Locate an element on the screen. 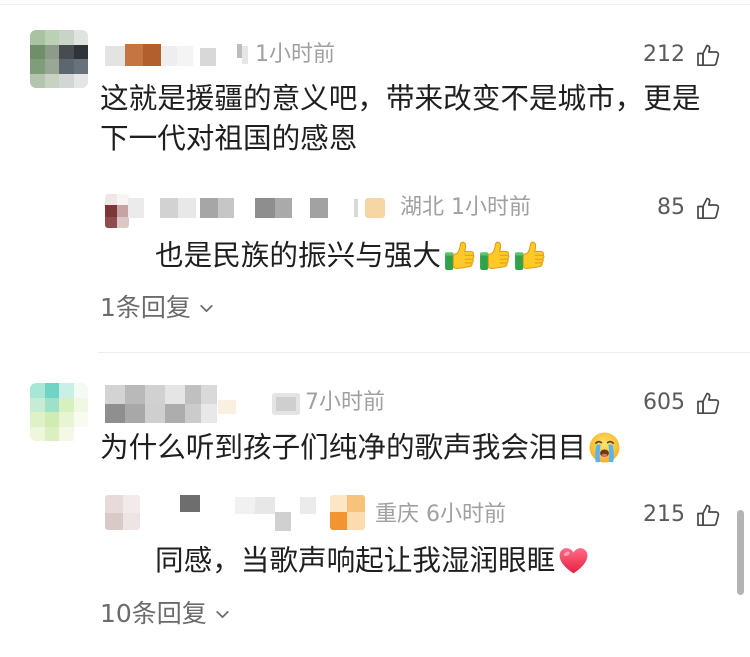  reply-time: 1小时前 is located at coordinates (491, 207).